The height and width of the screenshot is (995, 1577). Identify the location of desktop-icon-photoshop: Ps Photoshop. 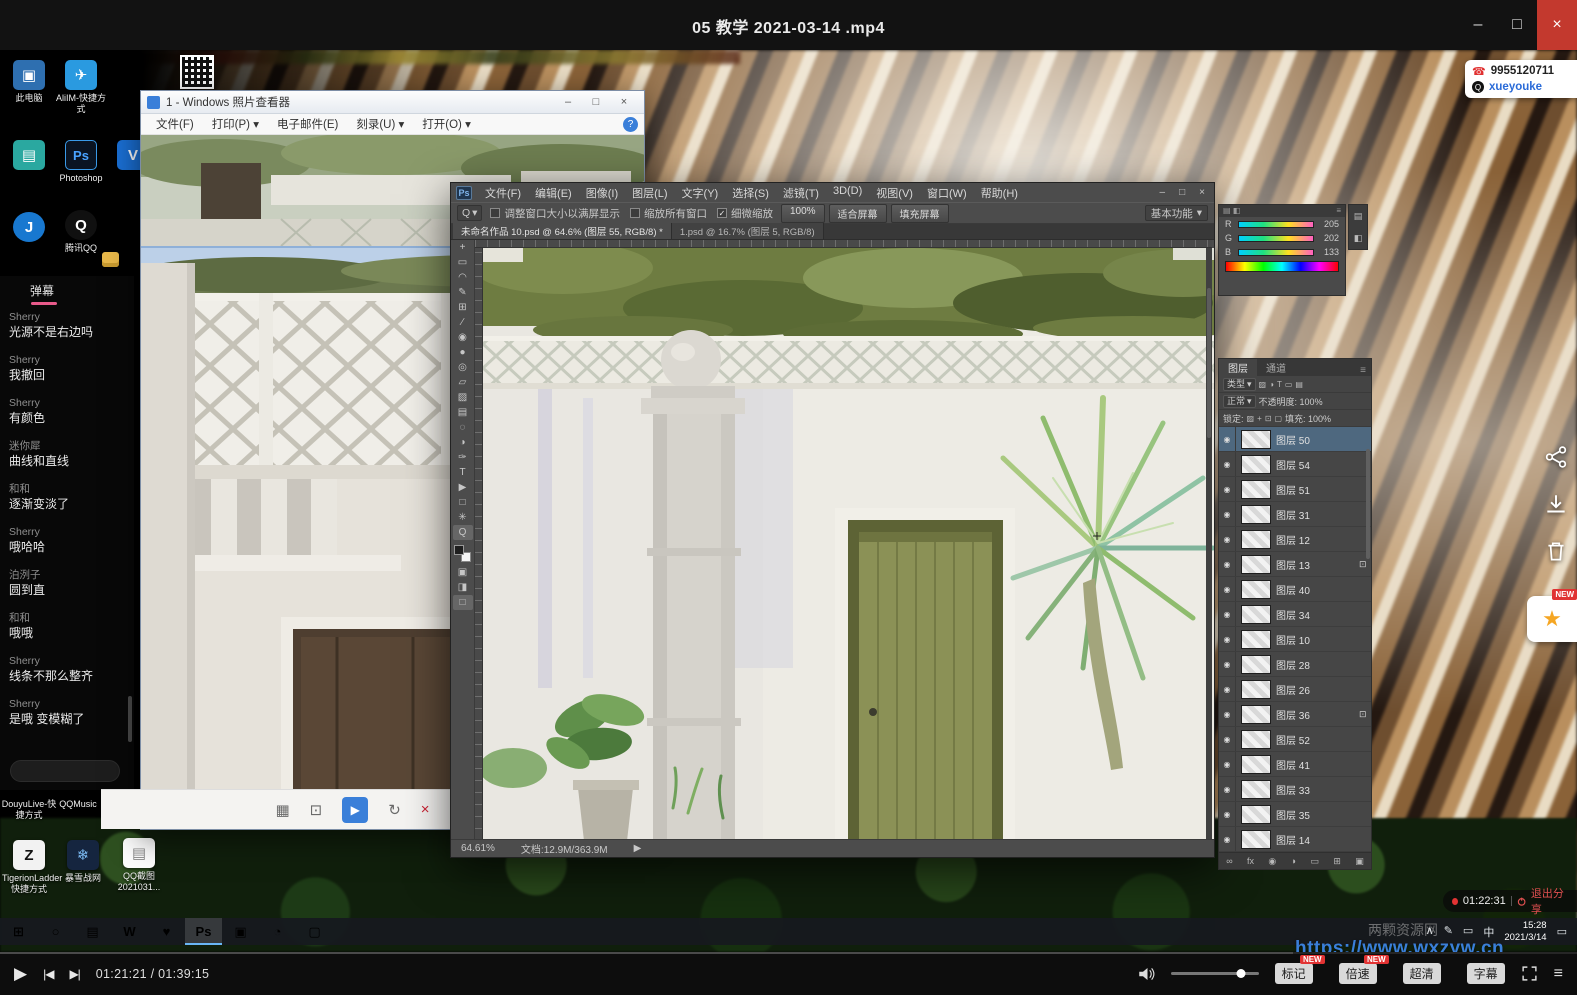
(81, 162).